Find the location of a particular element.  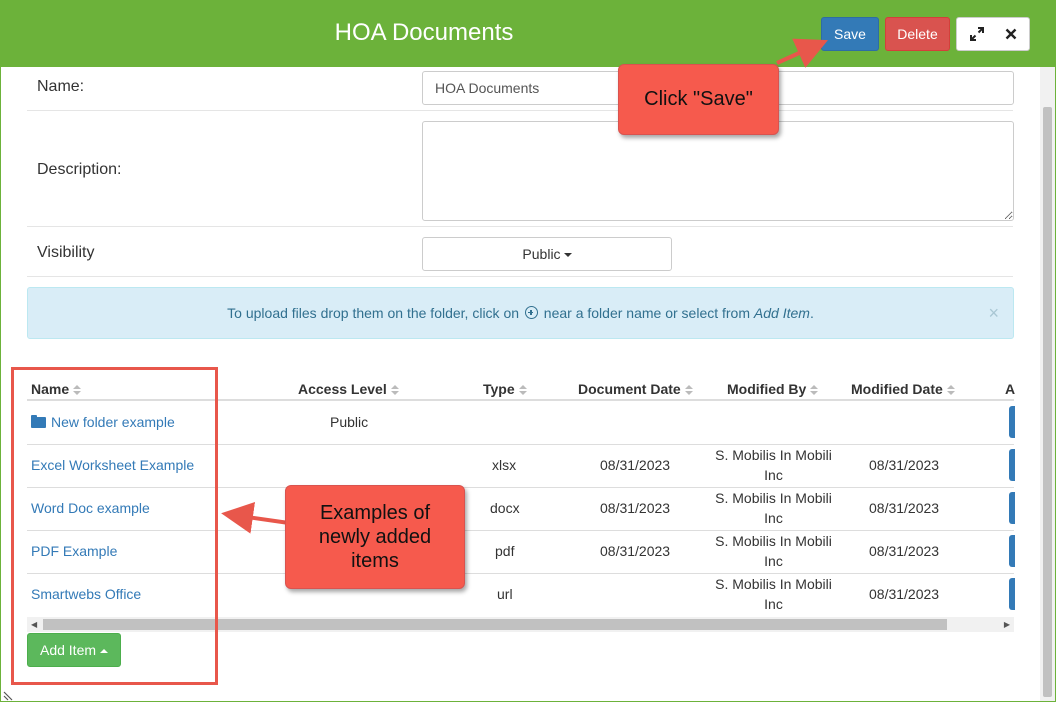

vertical-scroll-thumb is located at coordinates (1047, 402).